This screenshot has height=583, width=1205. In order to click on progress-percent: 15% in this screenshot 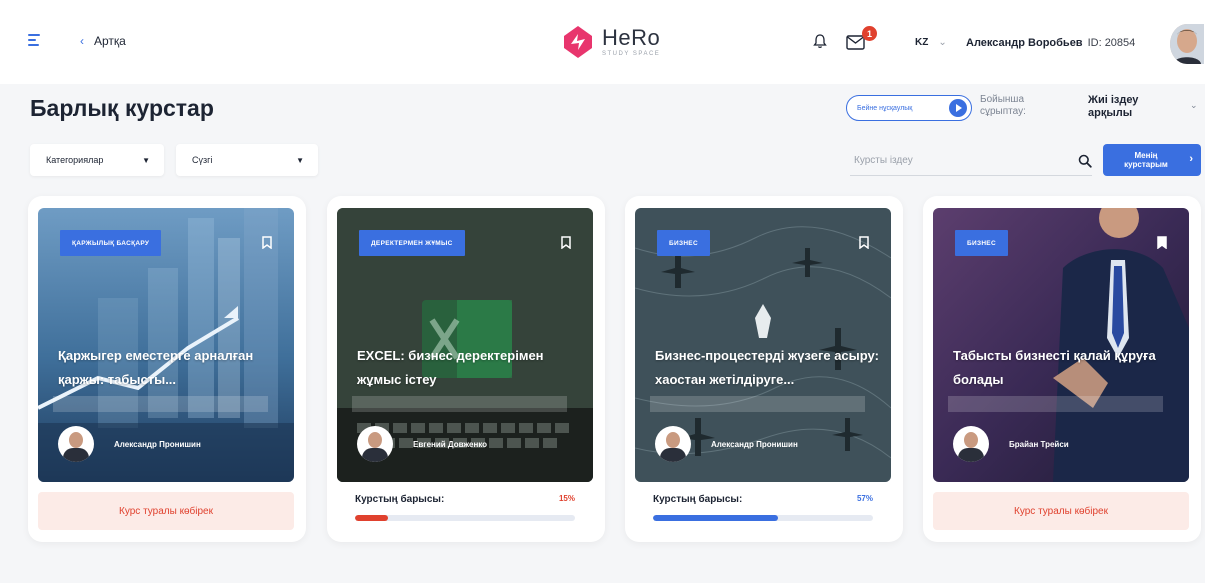, I will do `click(566, 498)`.